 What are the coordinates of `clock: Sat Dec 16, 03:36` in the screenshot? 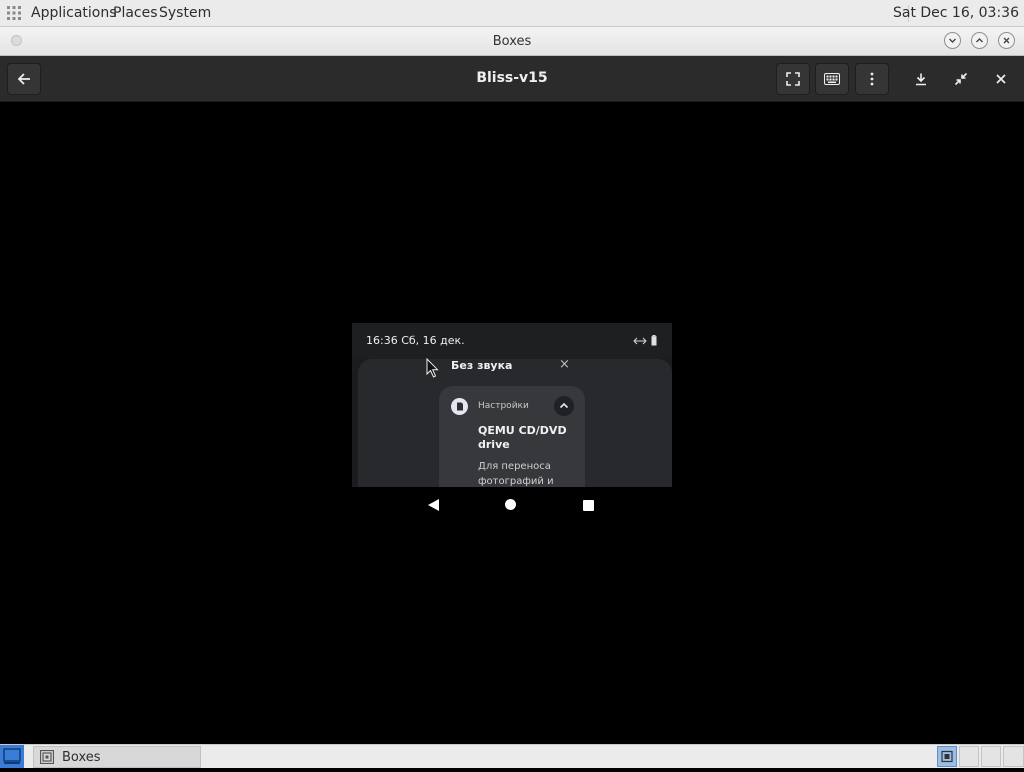 It's located at (956, 13).